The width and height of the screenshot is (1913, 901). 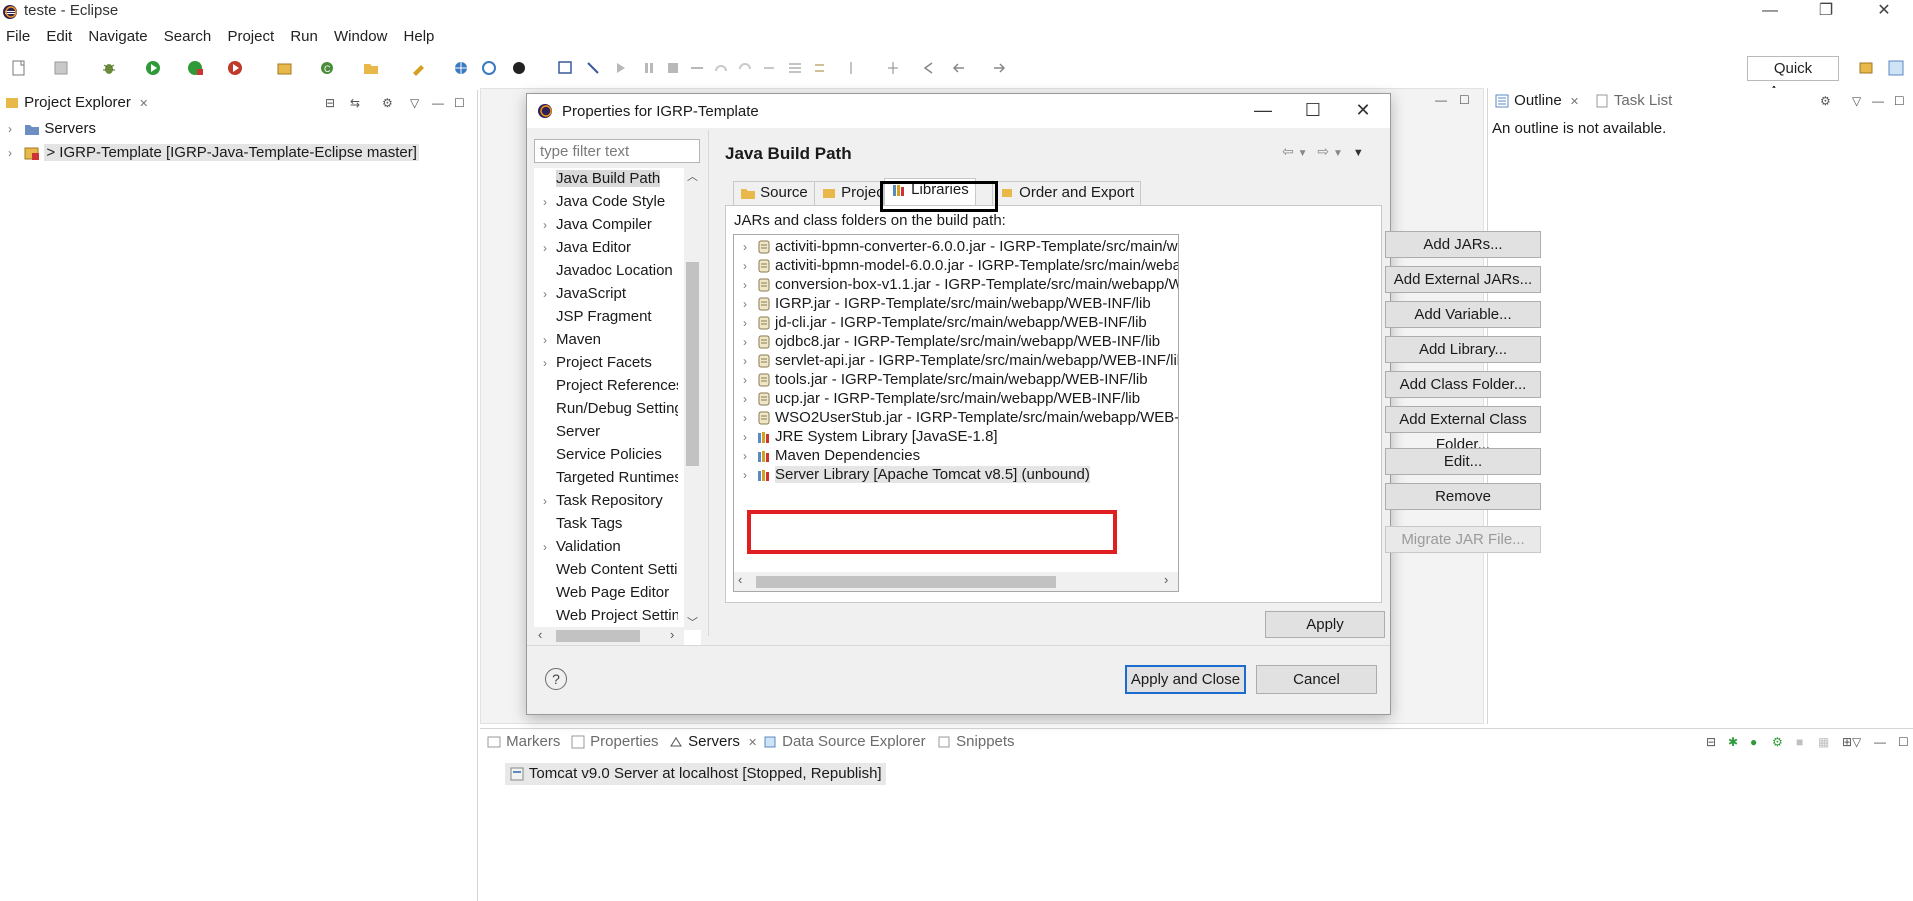 I want to click on start-server-icon: ●, so click(x=1753, y=742).